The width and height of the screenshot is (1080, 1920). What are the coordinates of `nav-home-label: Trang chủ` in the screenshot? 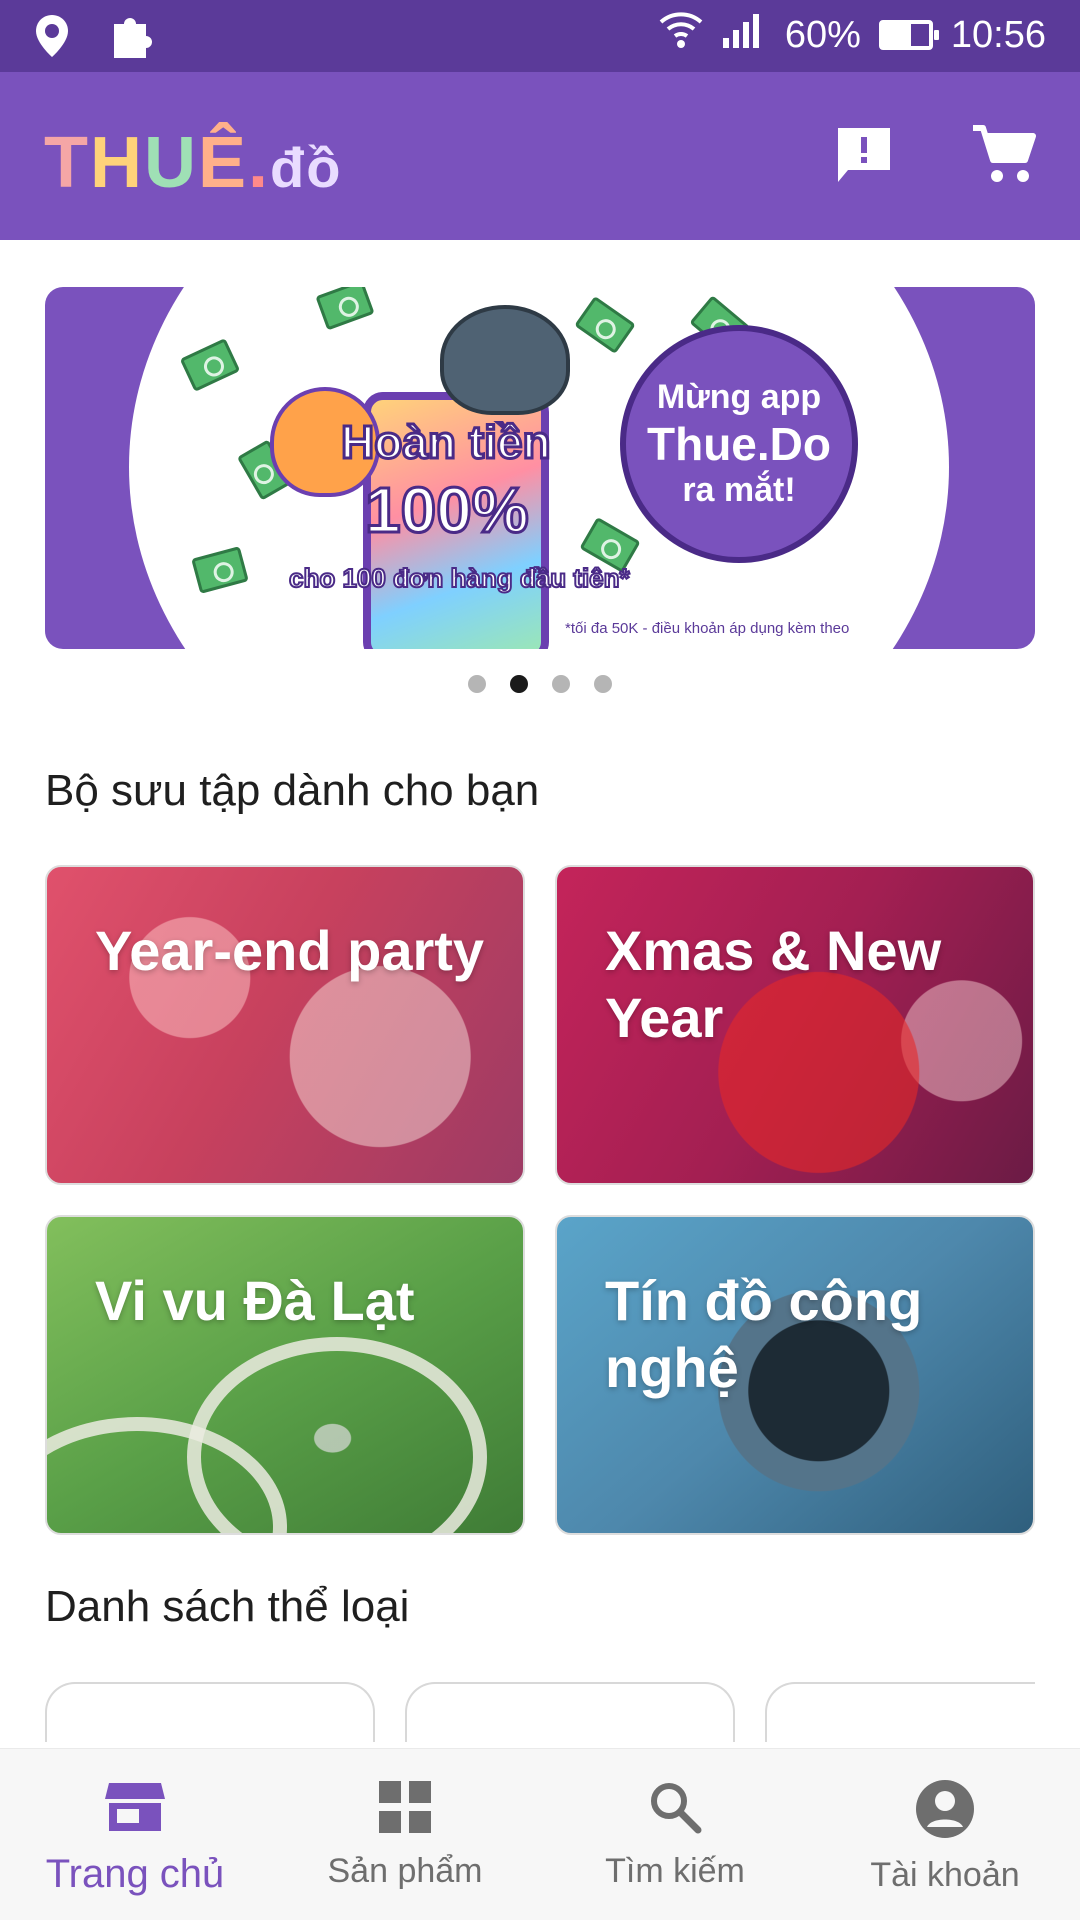 It's located at (135, 1874).